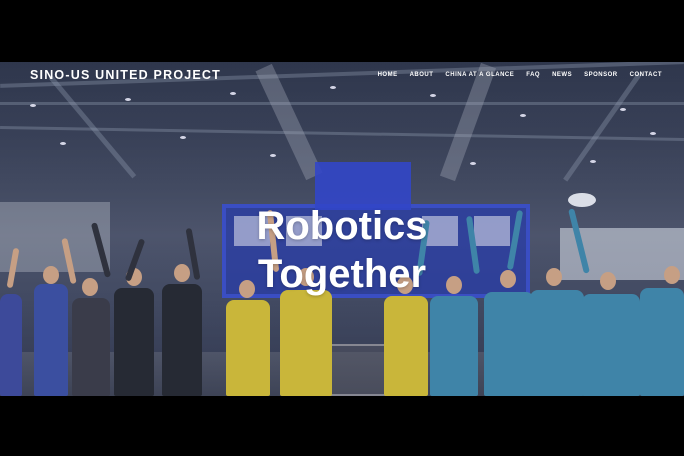 The image size is (684, 456). I want to click on nav-item-faq: FAQ, so click(533, 75).